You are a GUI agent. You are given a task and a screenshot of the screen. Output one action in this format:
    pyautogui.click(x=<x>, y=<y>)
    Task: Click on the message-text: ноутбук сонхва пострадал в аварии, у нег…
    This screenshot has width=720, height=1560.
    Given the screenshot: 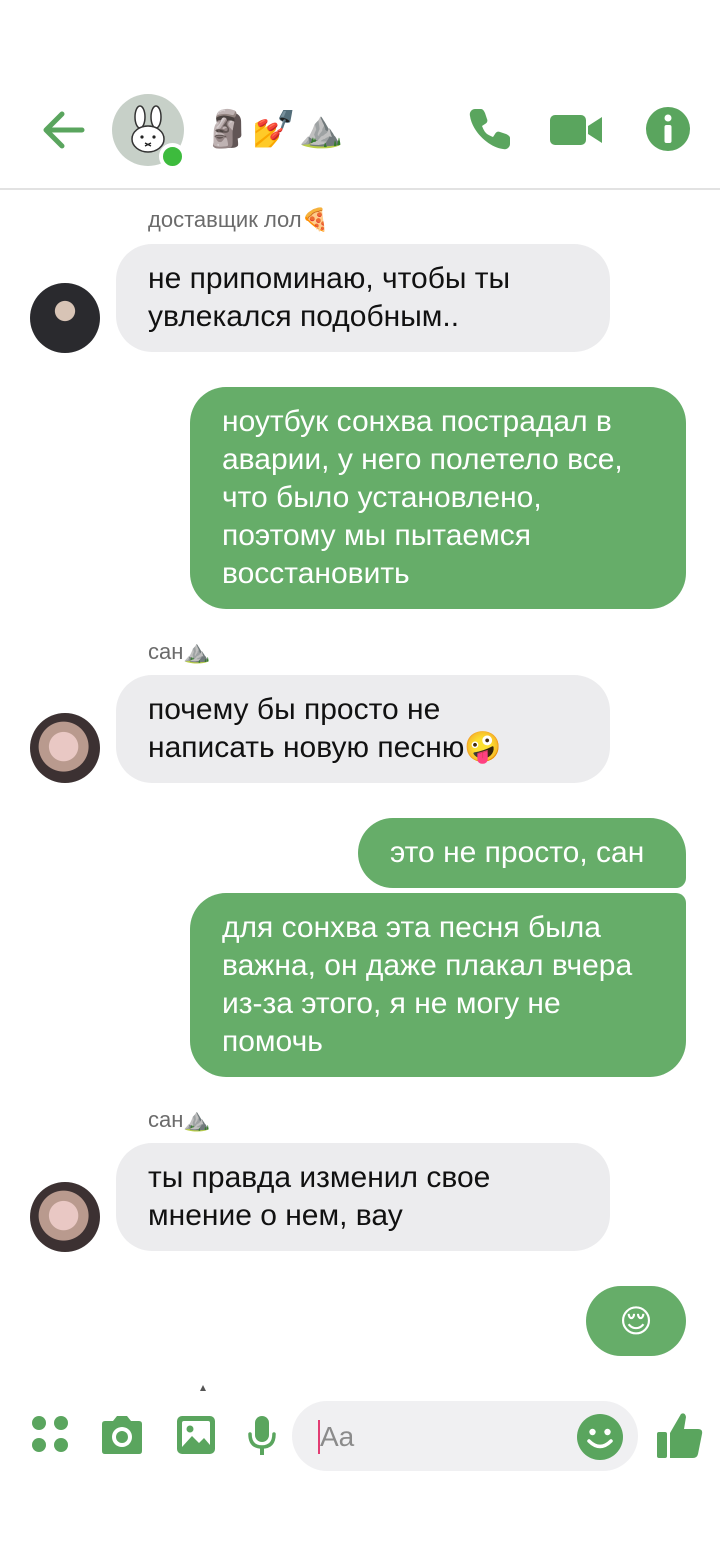 What is the action you would take?
    pyautogui.click(x=422, y=497)
    